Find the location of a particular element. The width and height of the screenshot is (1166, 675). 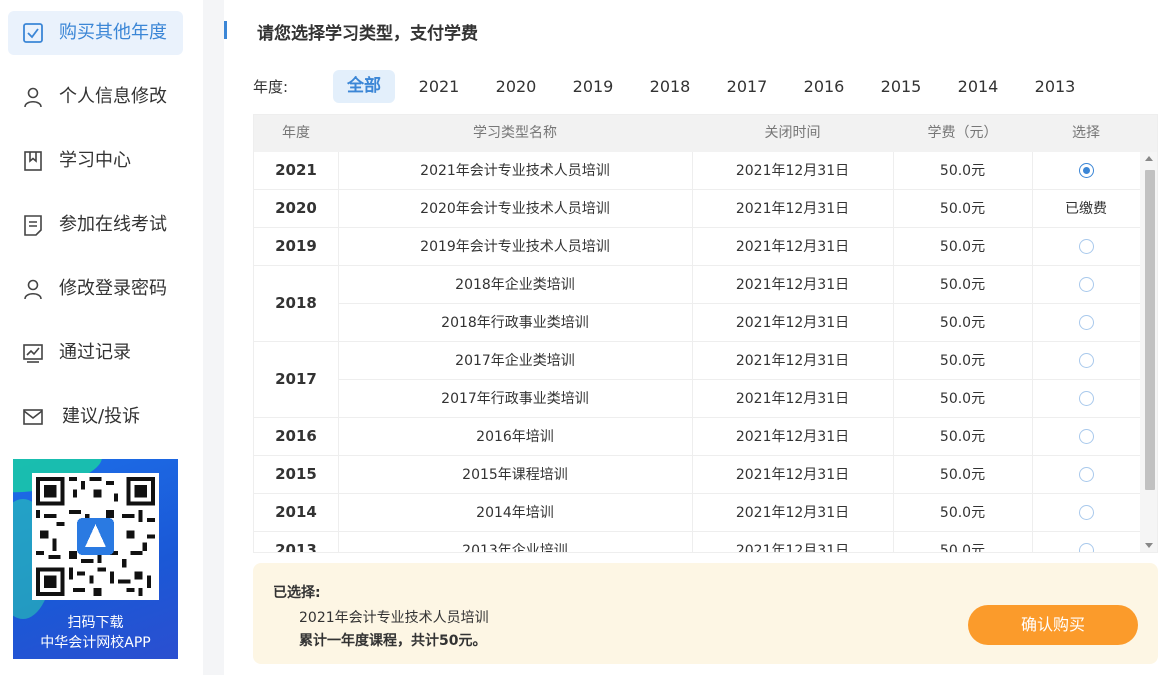

document-icon is located at coordinates (33, 225).